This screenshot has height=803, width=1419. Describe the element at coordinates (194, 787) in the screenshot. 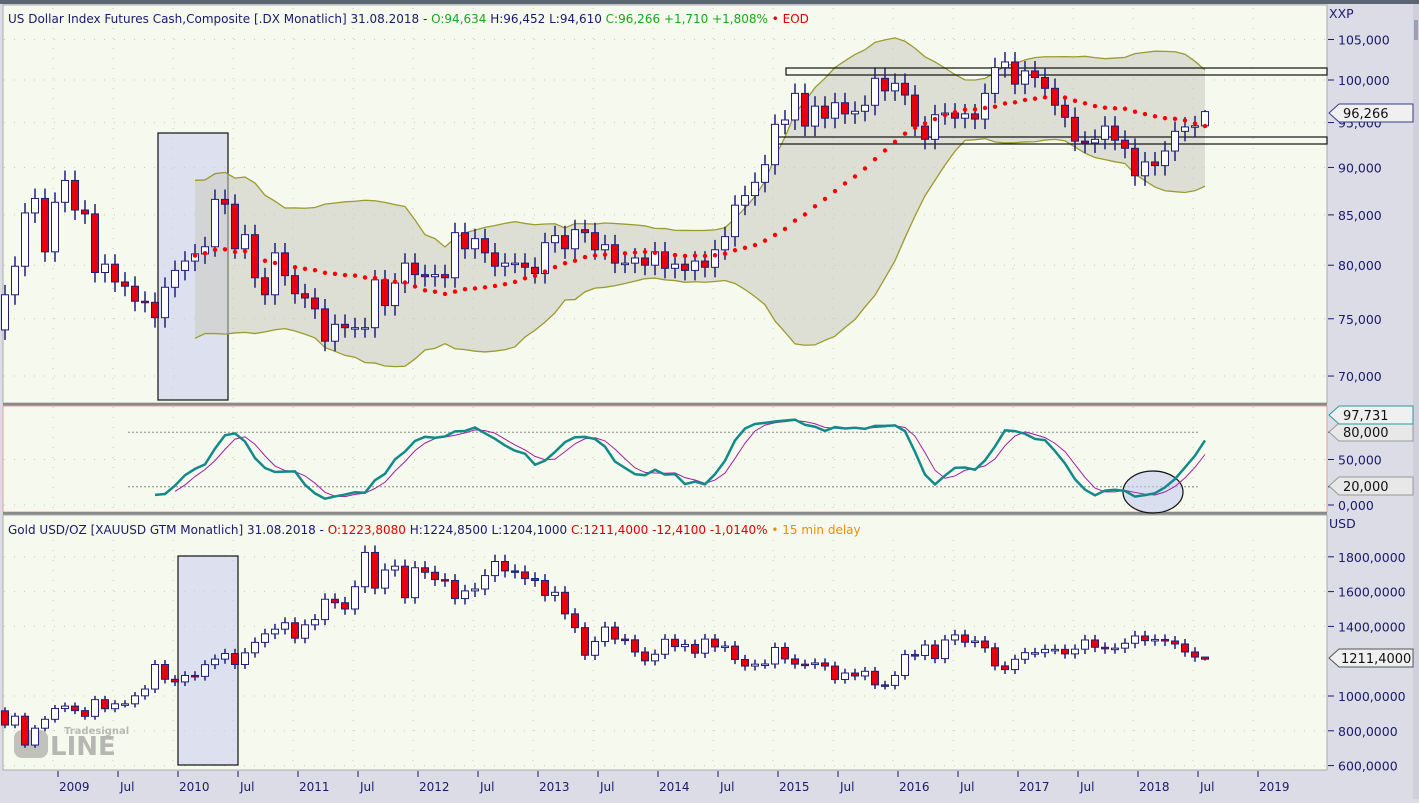

I see `x-tick-label: 2010` at that location.